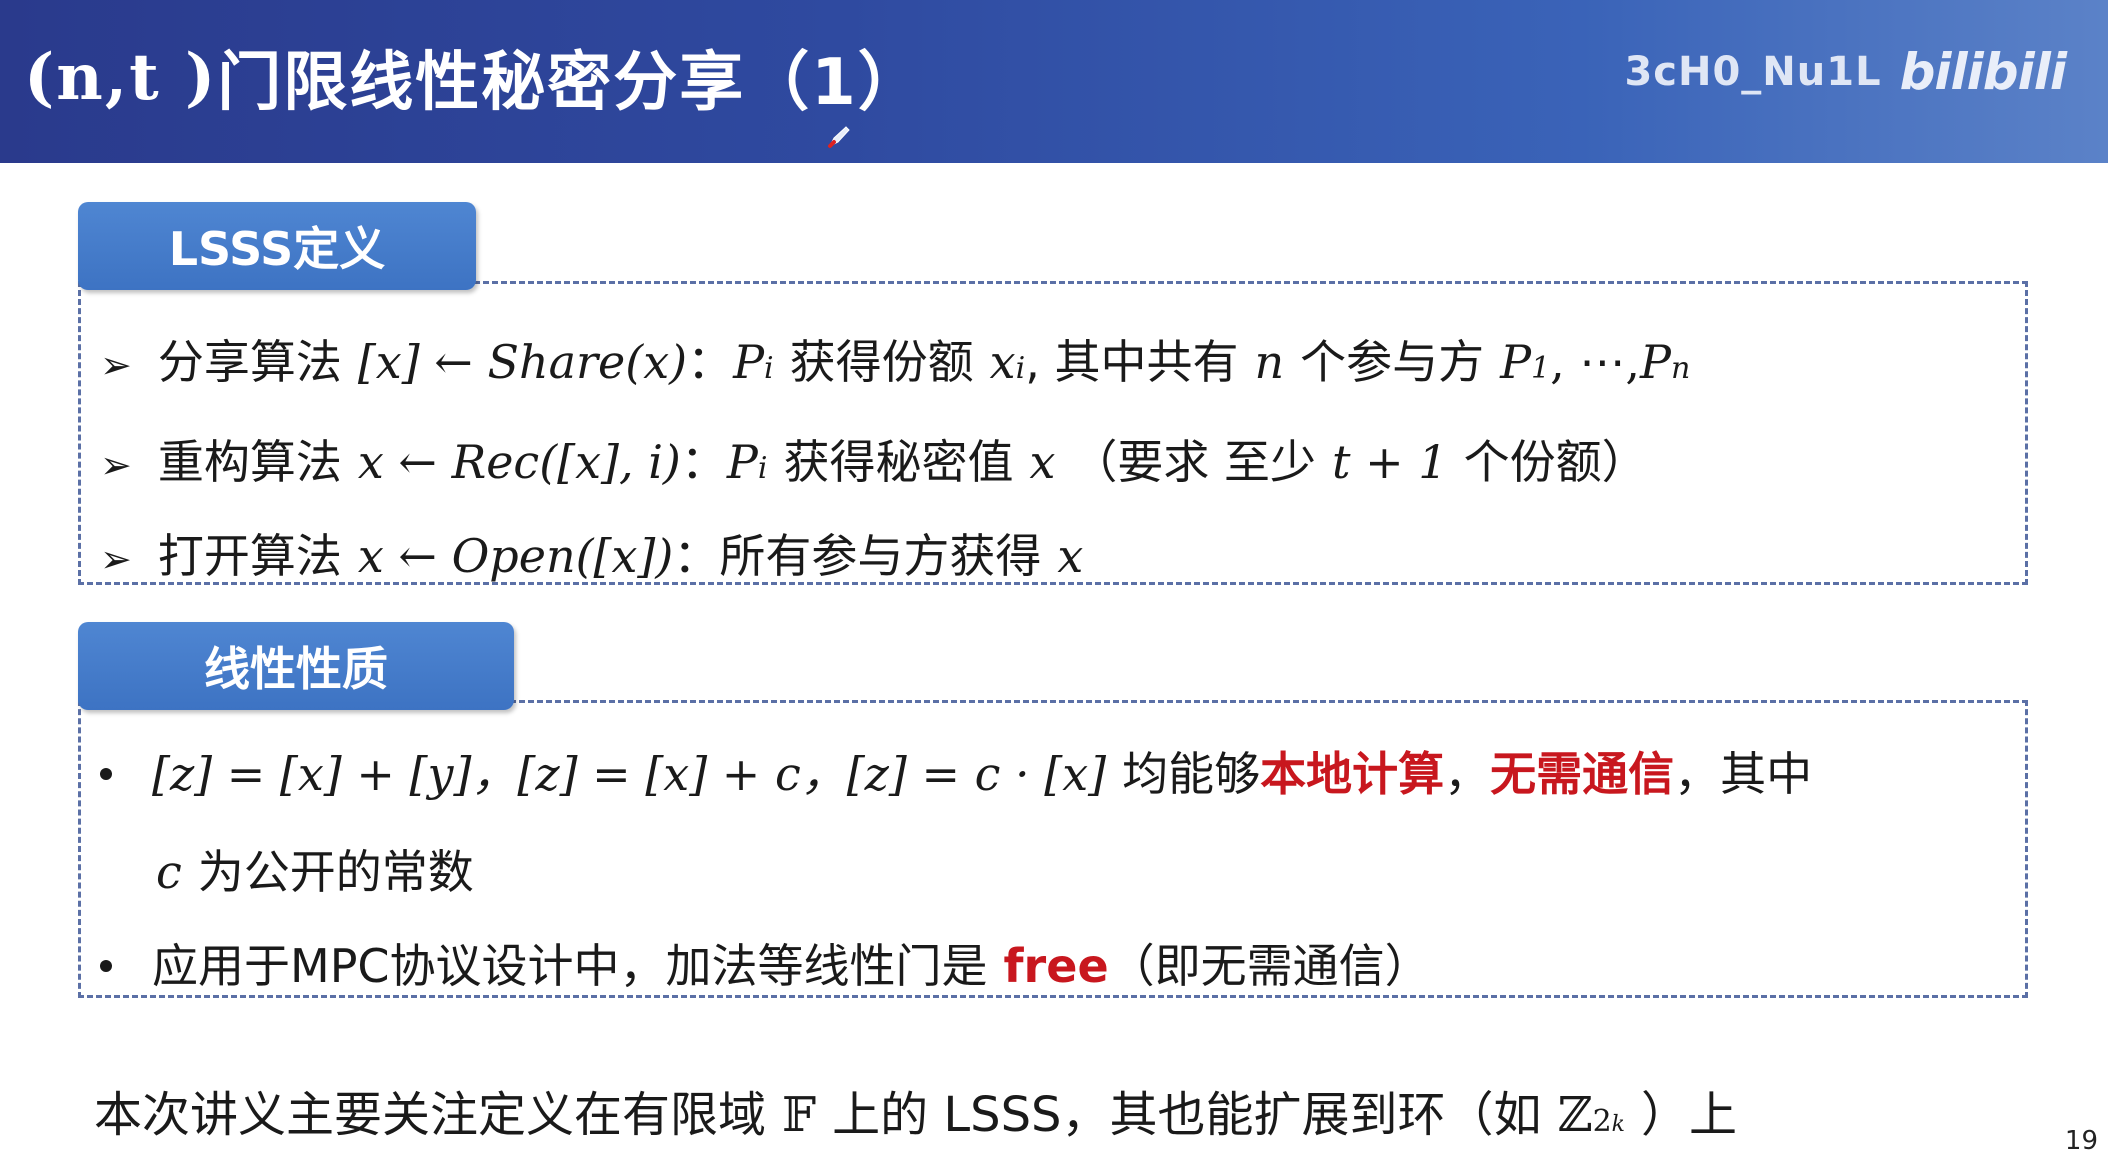  I want to click on finite-field-symbol: 𝔽, so click(799, 1115).